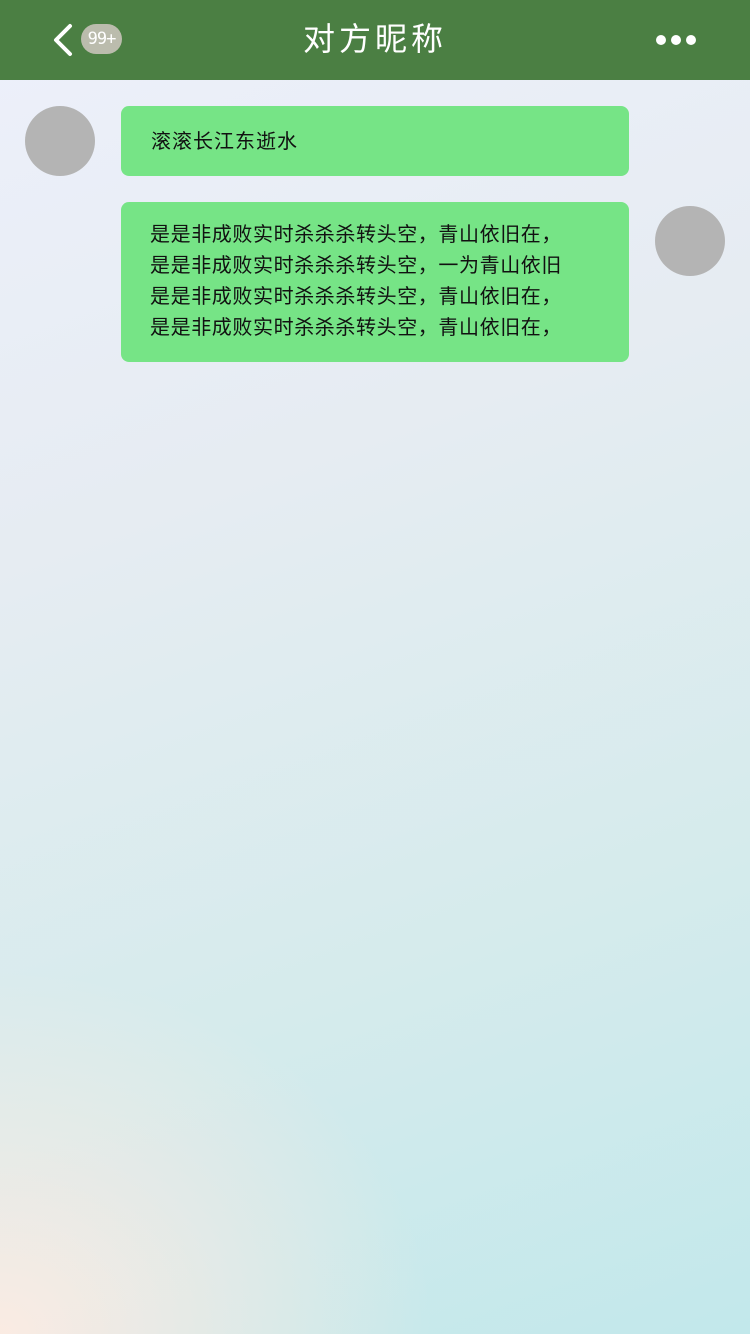  Describe the element at coordinates (101, 39) in the screenshot. I see `unread-count-badge: 99+` at that location.